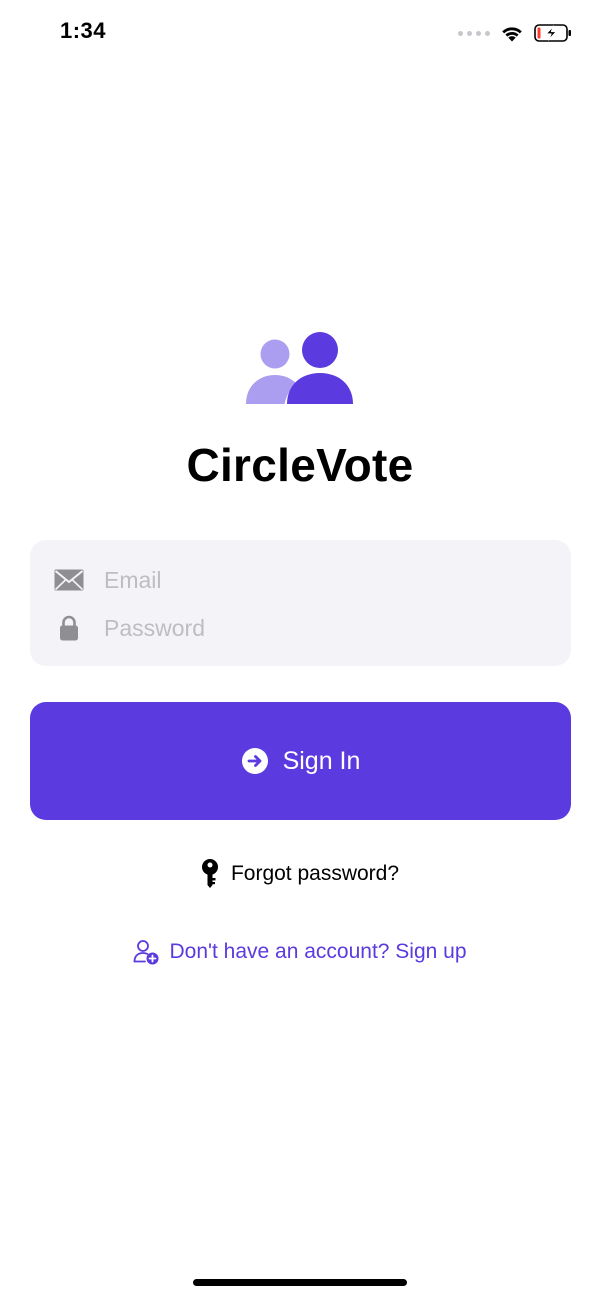 The height and width of the screenshot is (1299, 600). Describe the element at coordinates (321, 760) in the screenshot. I see `sign-in-label: Sign In` at that location.